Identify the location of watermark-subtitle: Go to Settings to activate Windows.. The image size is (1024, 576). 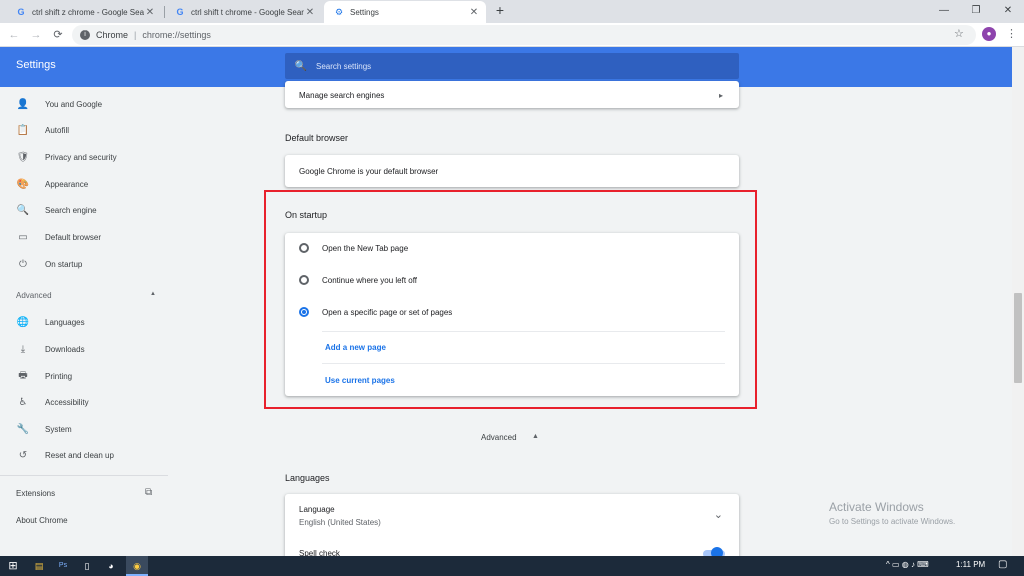
(892, 521).